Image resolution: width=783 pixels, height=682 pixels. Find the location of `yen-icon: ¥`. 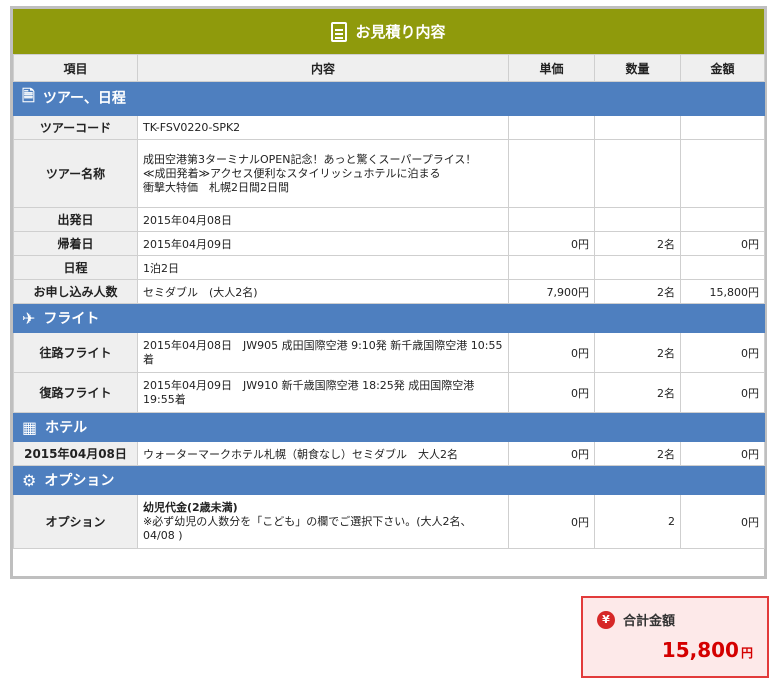

yen-icon: ¥ is located at coordinates (606, 619).